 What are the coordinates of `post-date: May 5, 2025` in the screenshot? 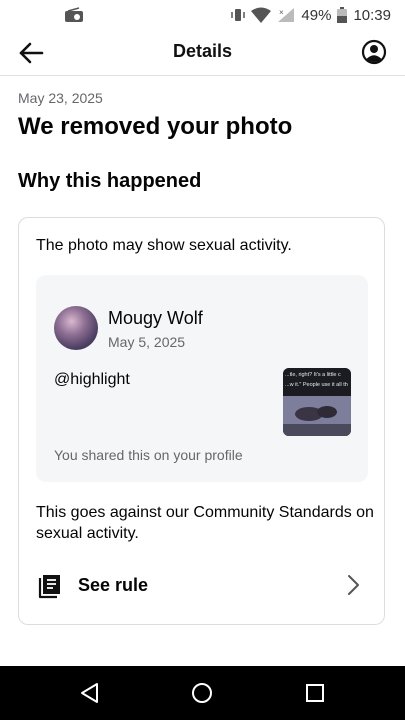 It's located at (147, 342).